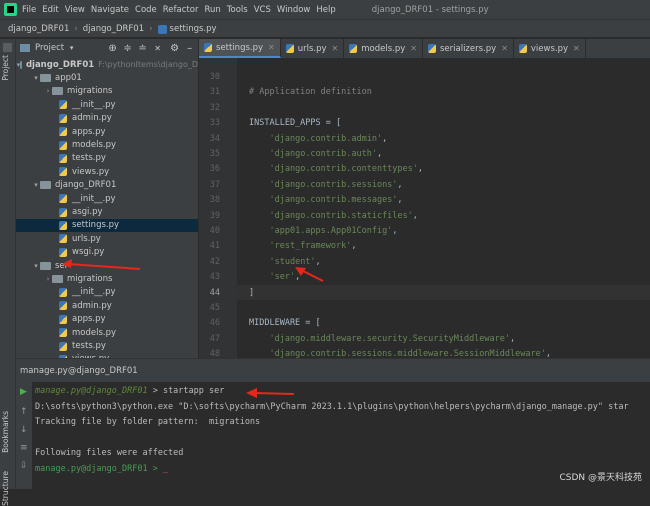  Describe the element at coordinates (214, 169) in the screenshot. I see `line-number: 36` at that location.